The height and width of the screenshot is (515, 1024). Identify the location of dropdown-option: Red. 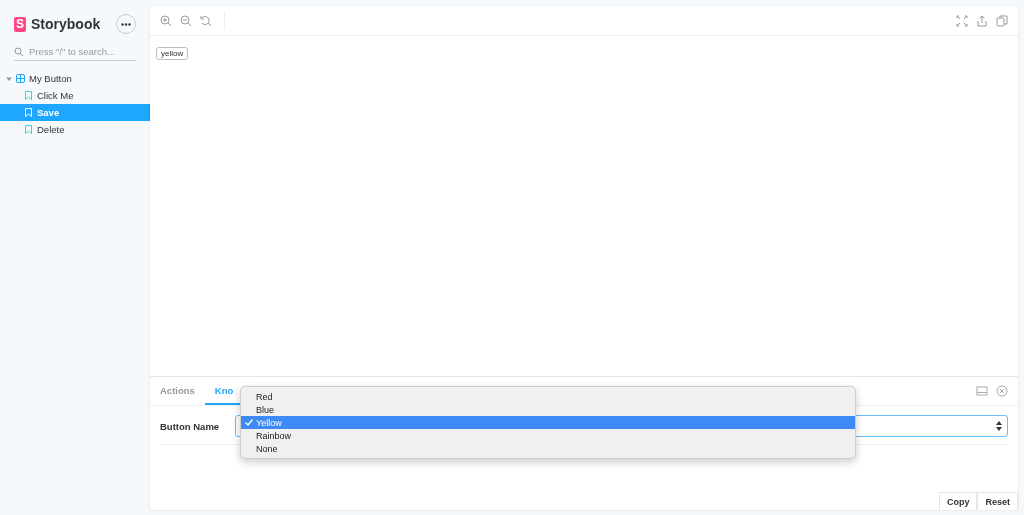
(548, 396).